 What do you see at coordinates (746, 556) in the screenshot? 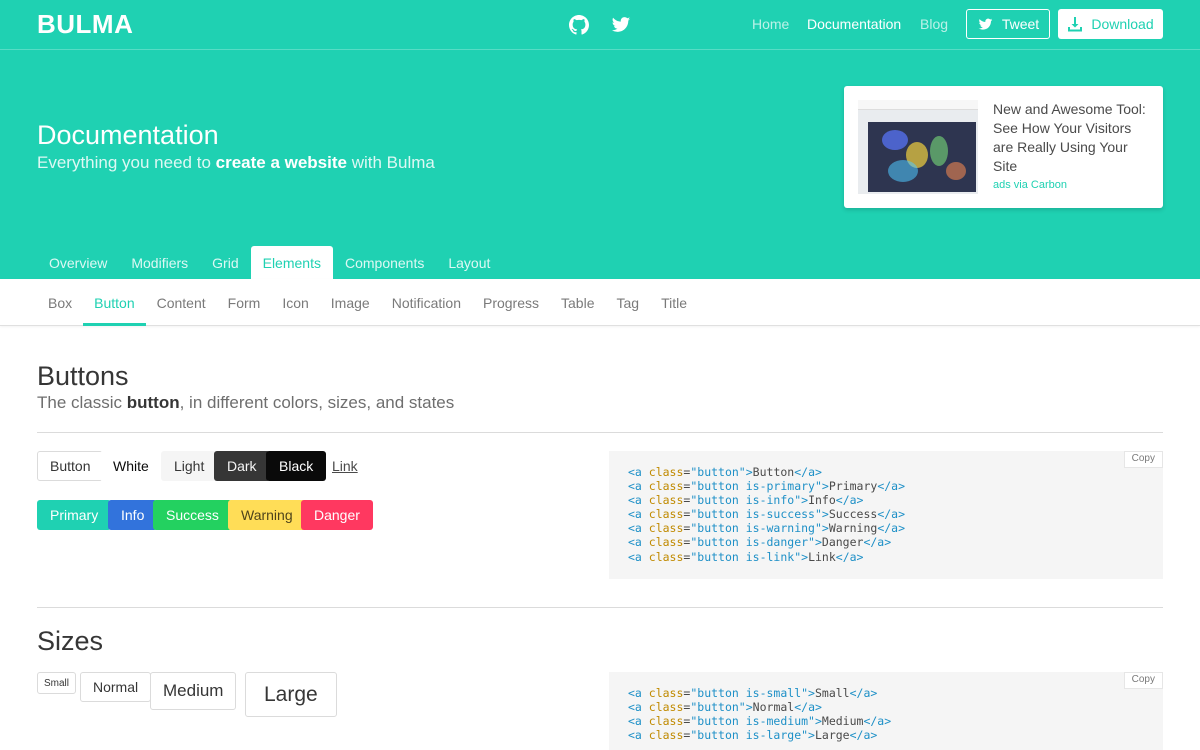
I see `code-line: <a class="button is-link">Link</a>` at bounding box center [746, 556].